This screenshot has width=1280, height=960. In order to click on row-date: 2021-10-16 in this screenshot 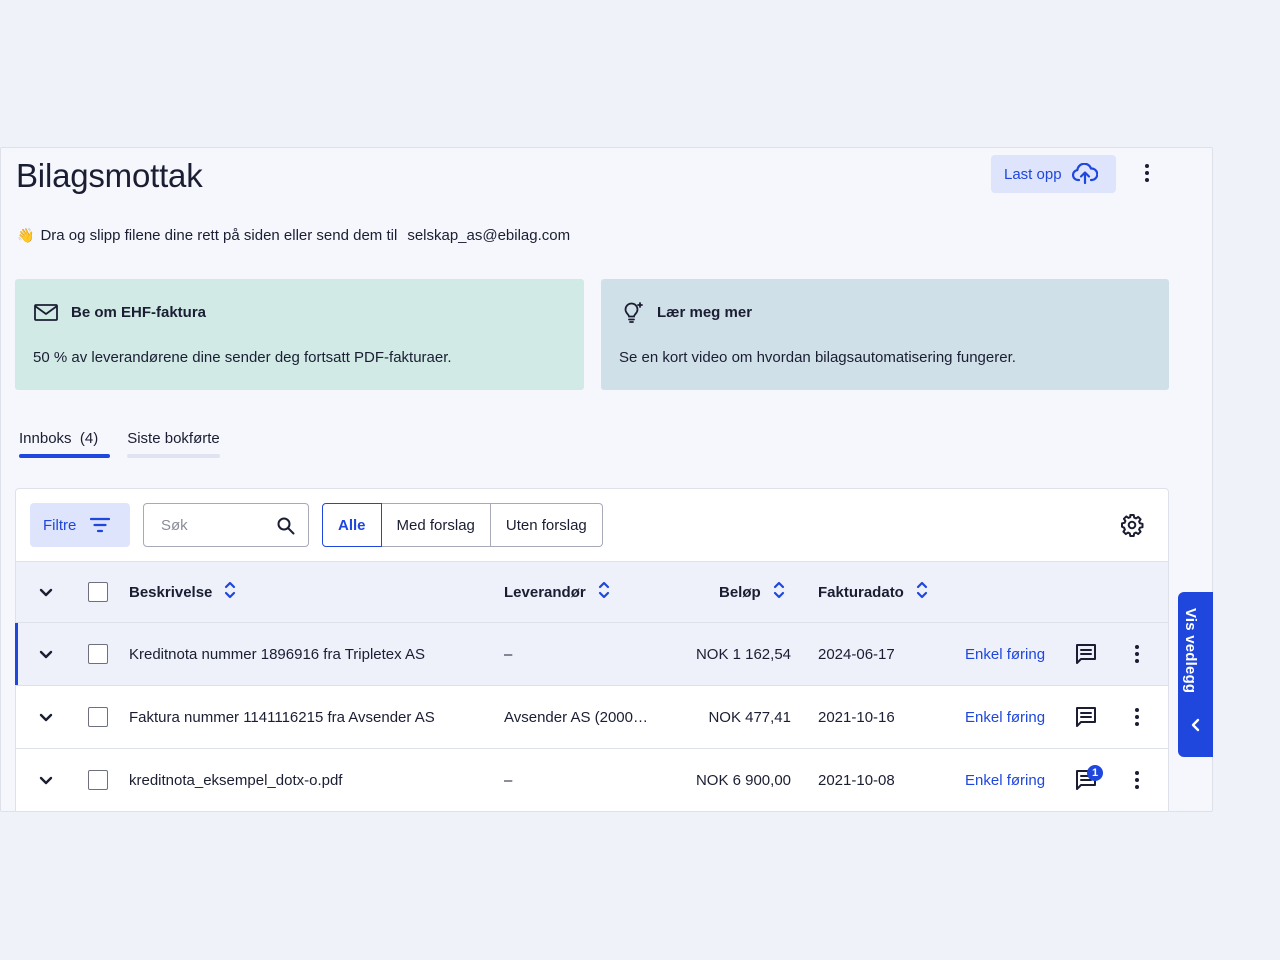, I will do `click(856, 717)`.